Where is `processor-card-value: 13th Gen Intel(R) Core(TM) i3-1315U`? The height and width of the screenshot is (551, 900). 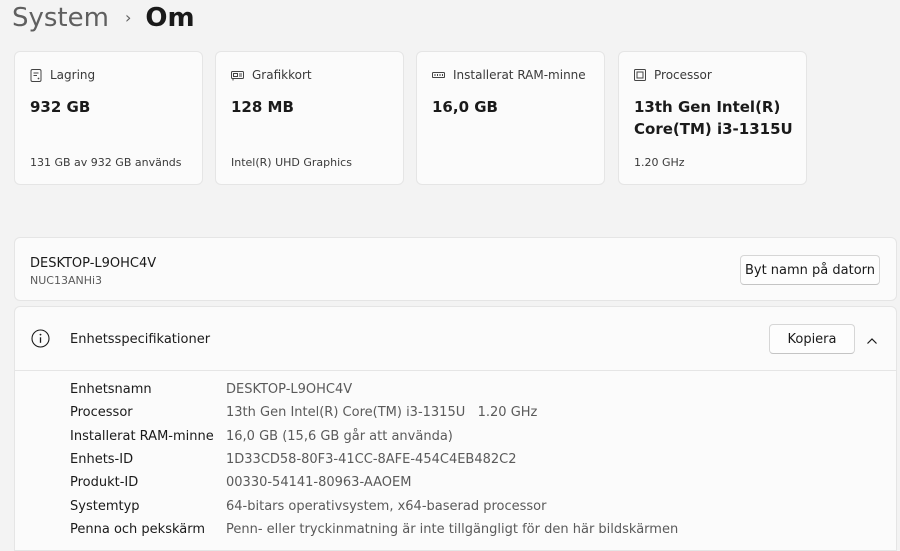
processor-card-value: 13th Gen Intel(R) Core(TM) i3-1315U is located at coordinates (713, 118).